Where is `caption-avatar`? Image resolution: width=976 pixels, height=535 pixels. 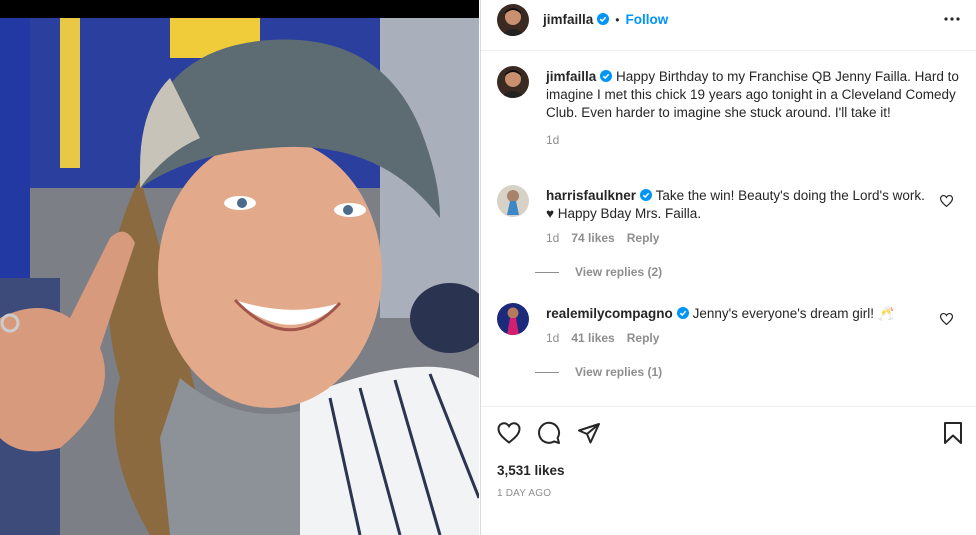 caption-avatar is located at coordinates (513, 82).